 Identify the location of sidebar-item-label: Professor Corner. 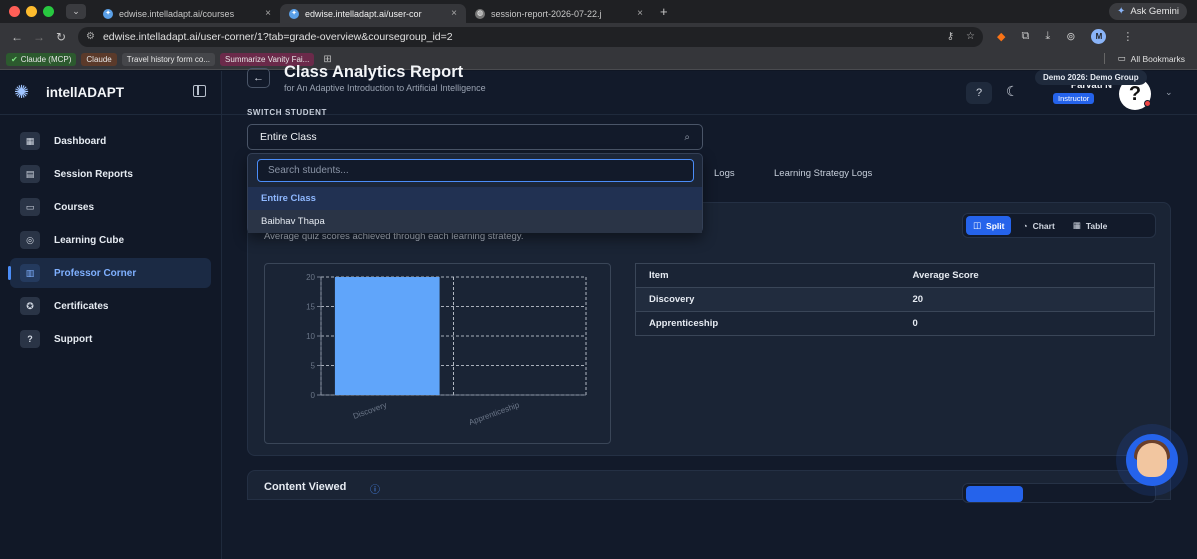
(95, 273).